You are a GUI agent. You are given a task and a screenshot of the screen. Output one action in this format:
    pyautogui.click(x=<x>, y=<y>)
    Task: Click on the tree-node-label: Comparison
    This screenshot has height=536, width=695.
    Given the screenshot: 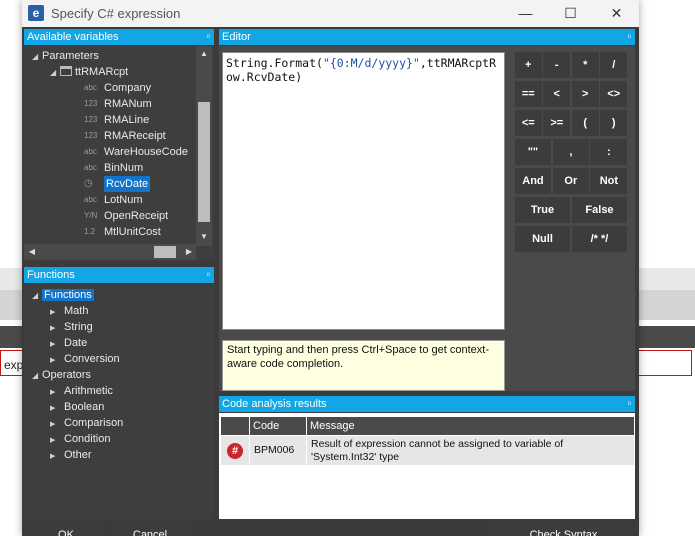 What is the action you would take?
    pyautogui.click(x=94, y=423)
    